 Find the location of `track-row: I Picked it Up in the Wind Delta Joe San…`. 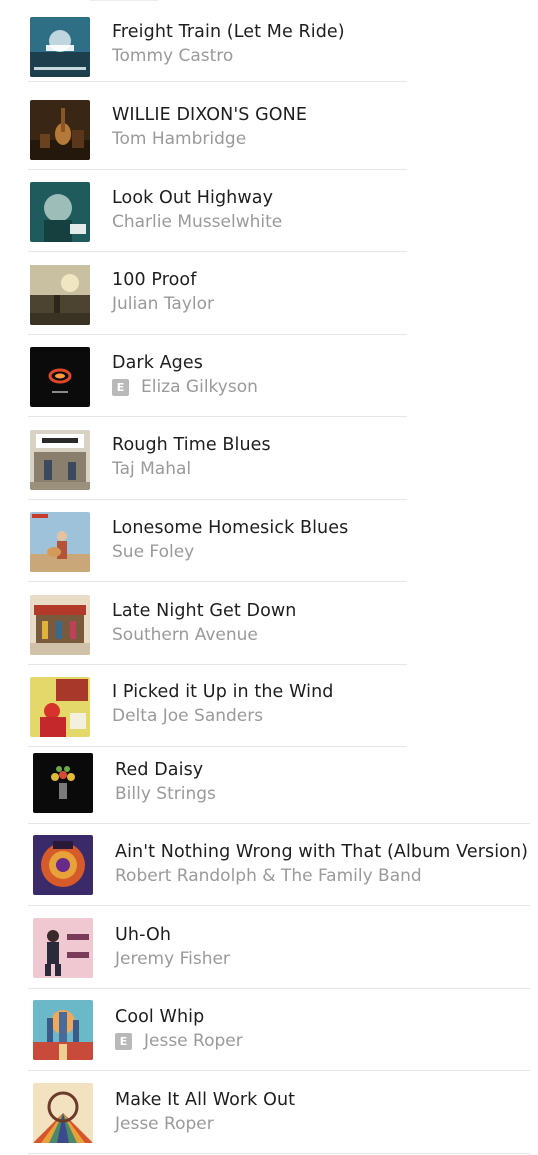

track-row: I Picked it Up in the Wind Delta Joe San… is located at coordinates (217, 706).